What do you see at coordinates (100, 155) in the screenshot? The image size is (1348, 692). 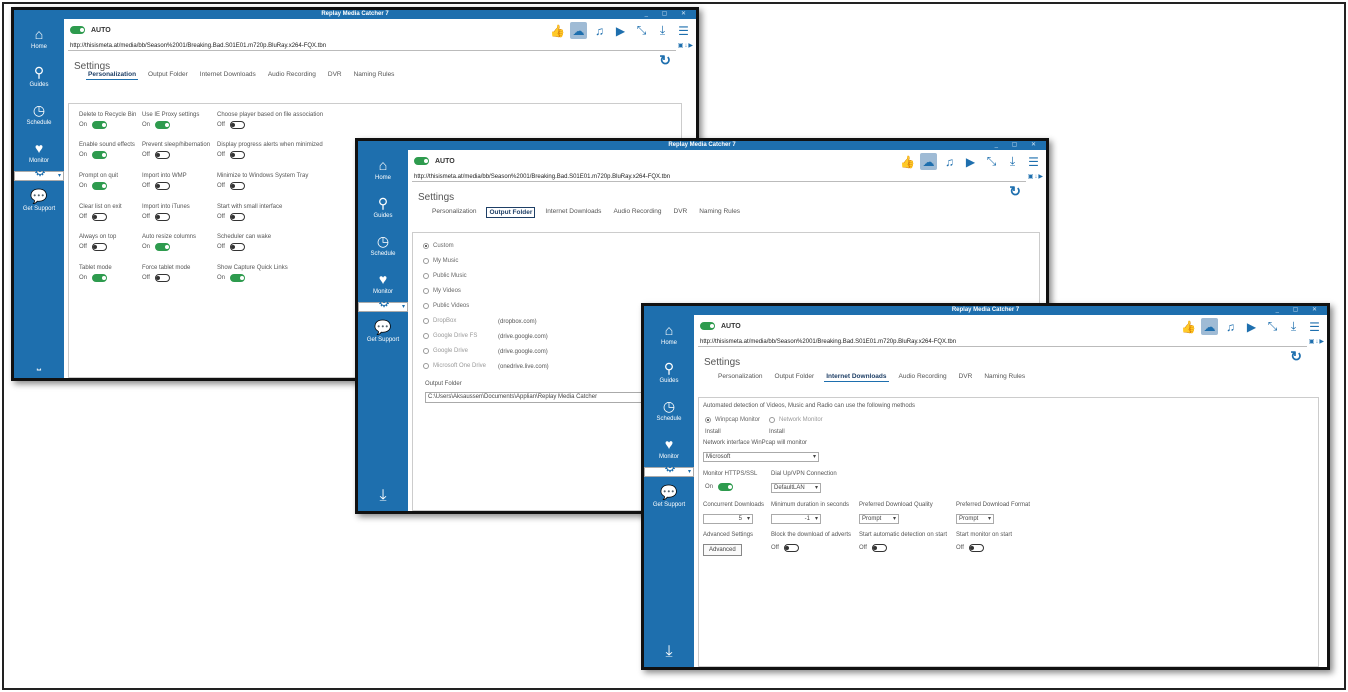 I see `sound-toggle` at bounding box center [100, 155].